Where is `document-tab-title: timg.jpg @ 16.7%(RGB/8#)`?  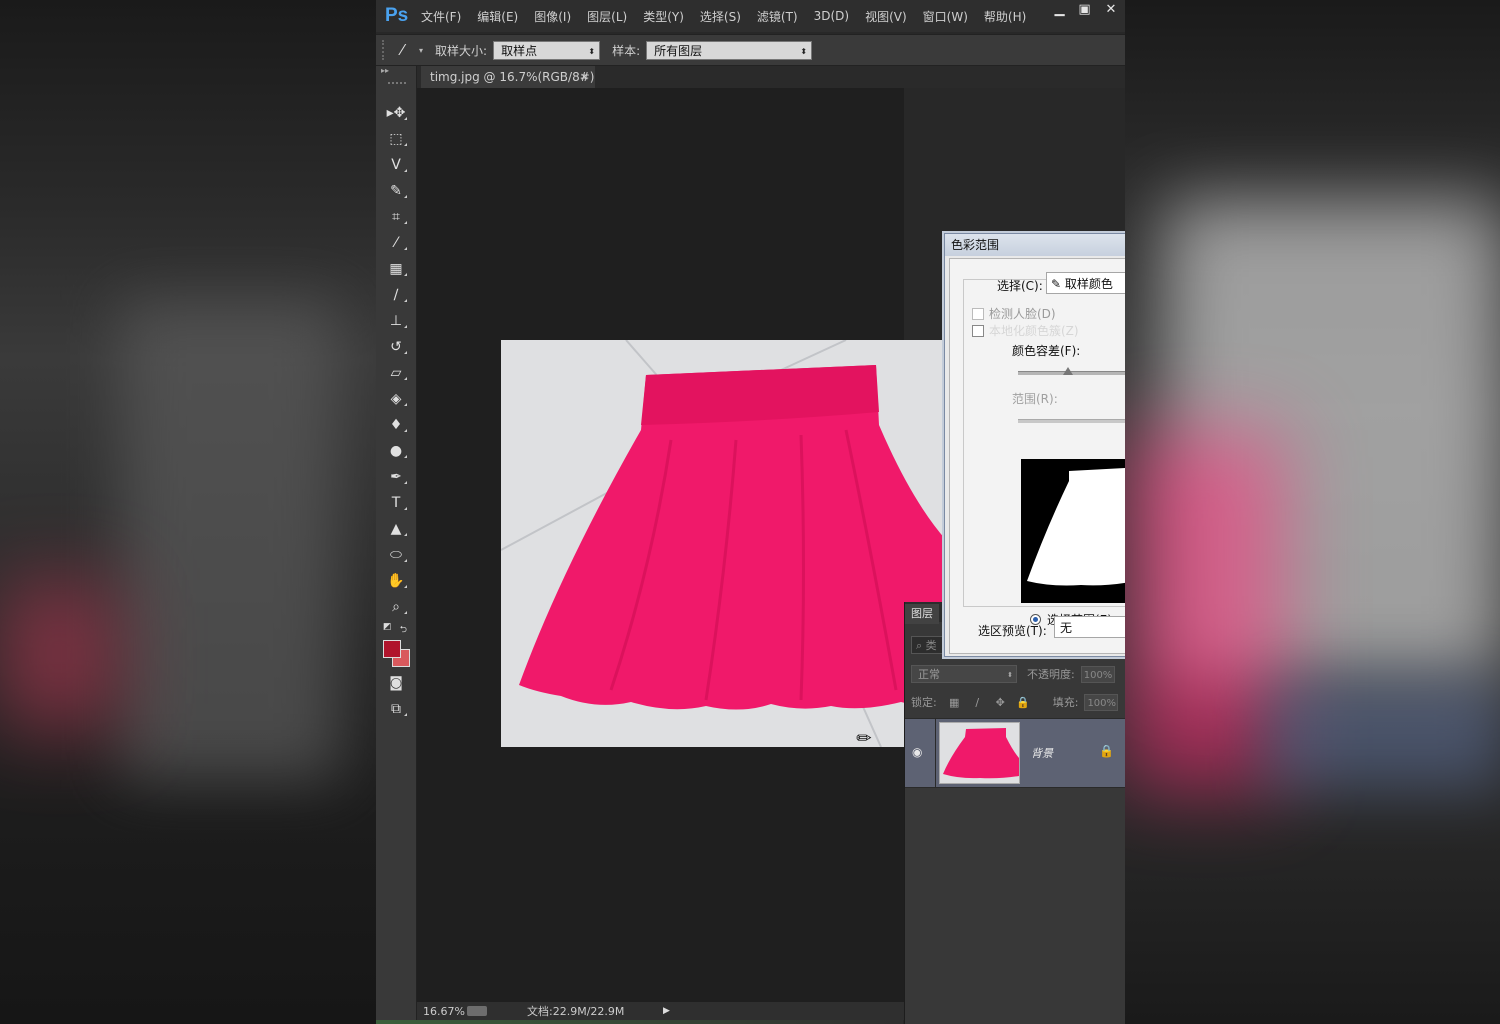 document-tab-title: timg.jpg @ 16.7%(RGB/8#) is located at coordinates (512, 77).